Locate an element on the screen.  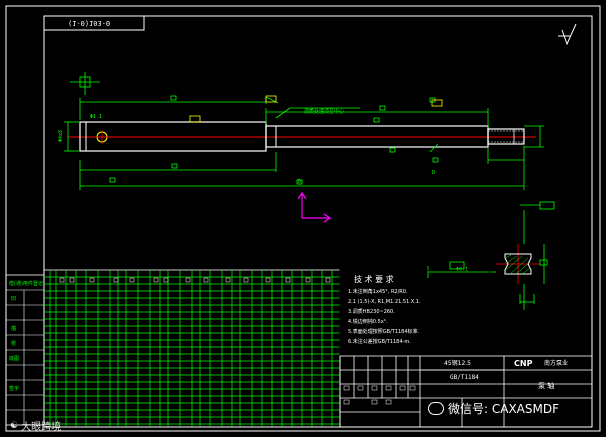
wechat-icon is located at coordinates (436, 408).